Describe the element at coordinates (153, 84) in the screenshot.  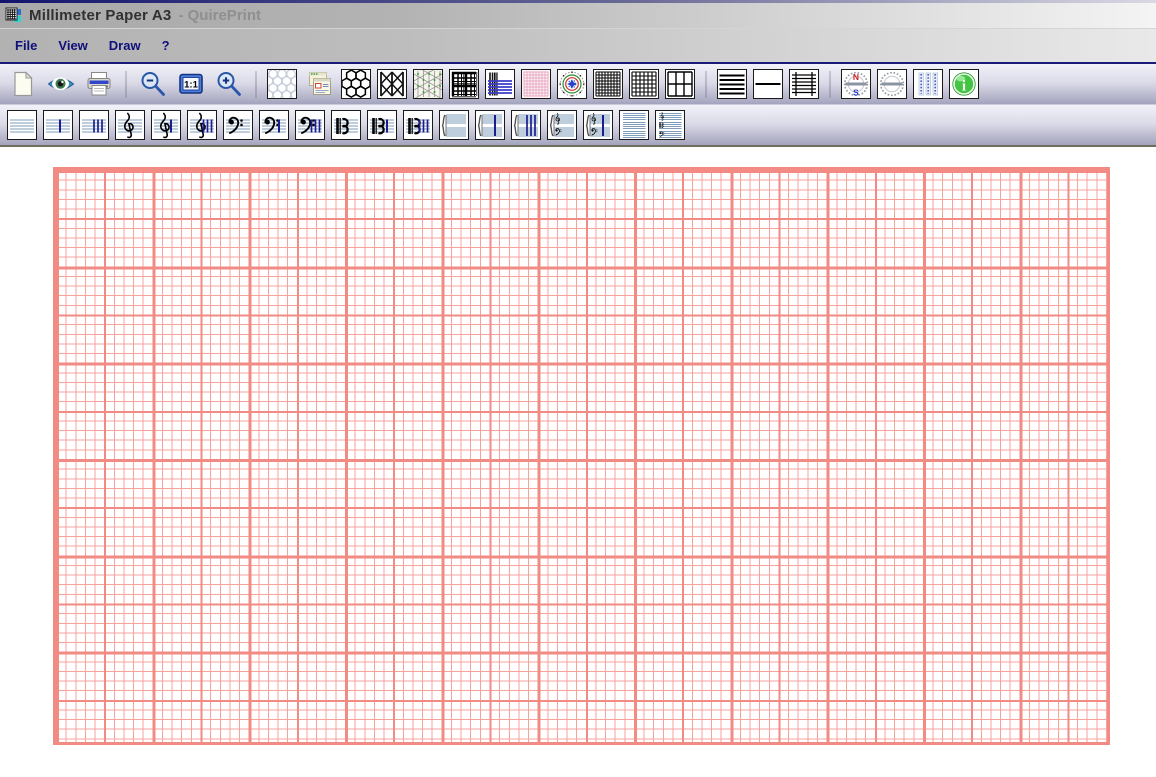
I see `zoom-out-button` at that location.